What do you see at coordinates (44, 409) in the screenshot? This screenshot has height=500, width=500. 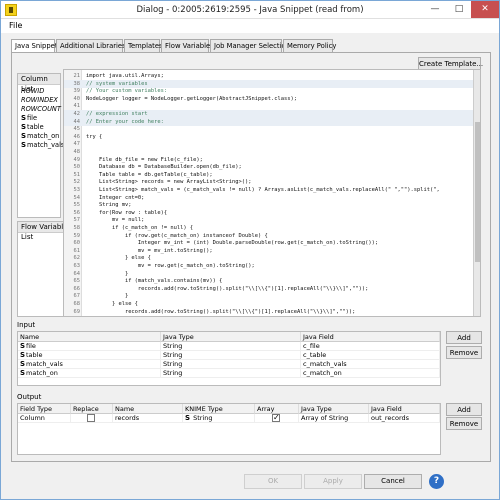 I see `output-header-field-type: Field Type` at bounding box center [44, 409].